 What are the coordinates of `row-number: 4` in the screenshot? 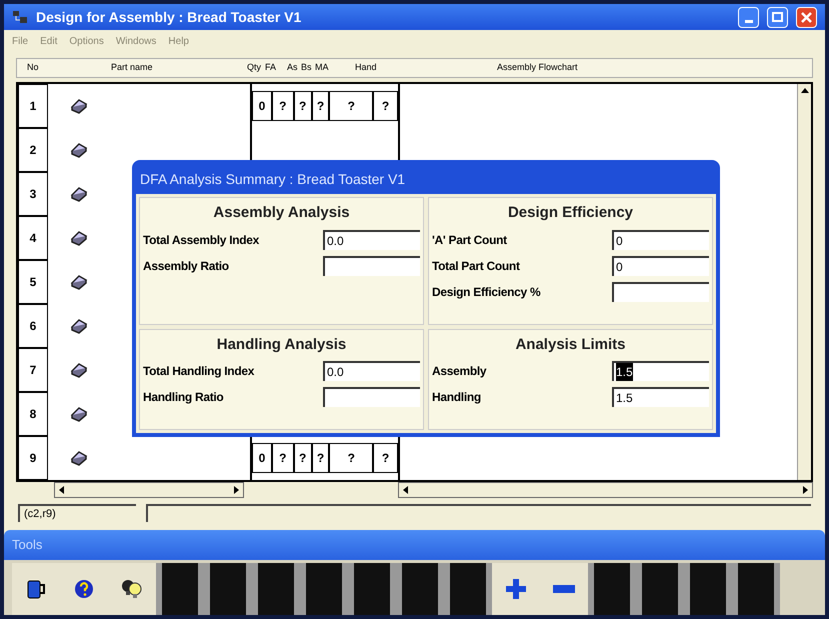 It's located at (33, 238).